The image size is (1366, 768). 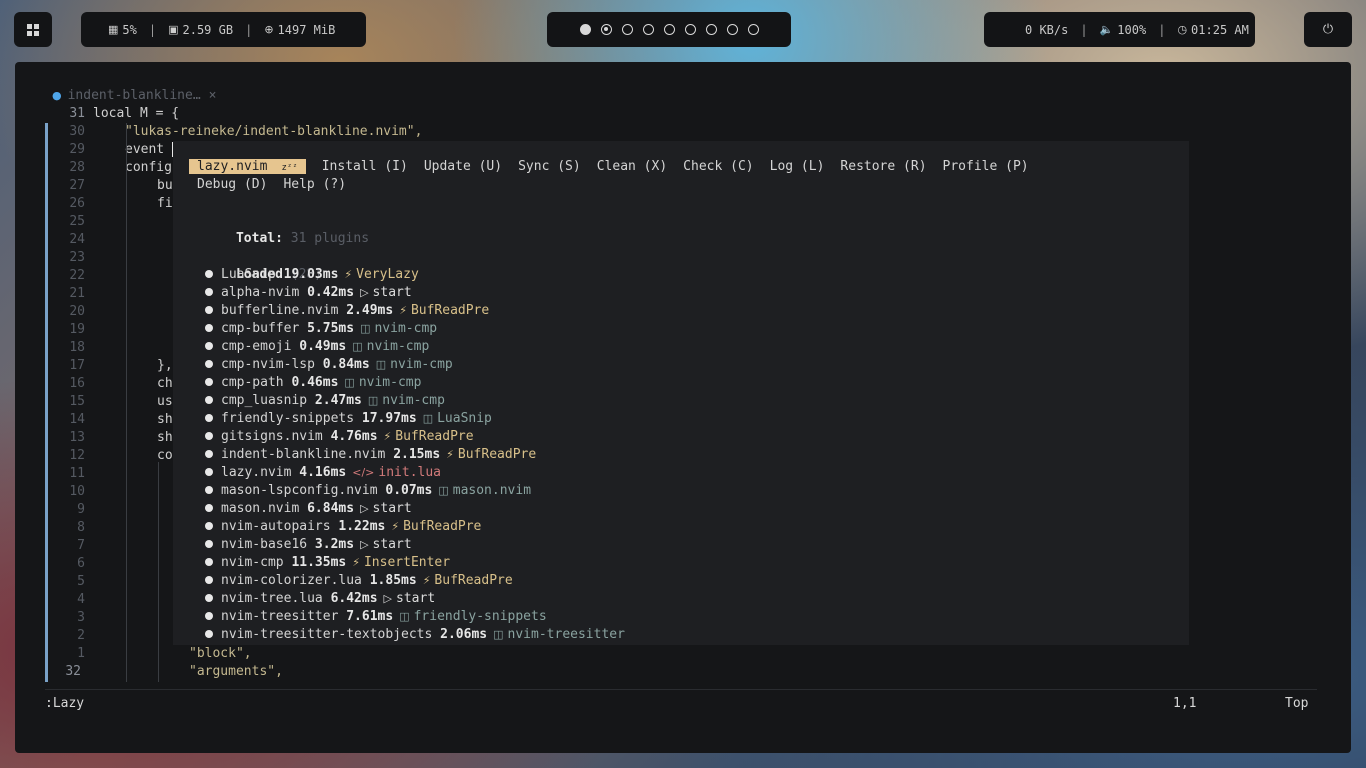 I want to click on line-number: 32, so click(x=73, y=671).